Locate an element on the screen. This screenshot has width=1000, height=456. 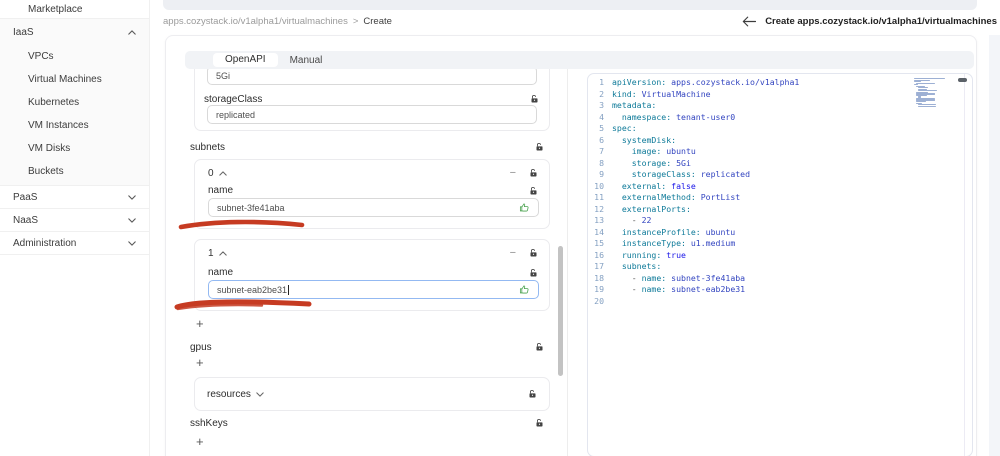
line-number: 20 is located at coordinates (599, 300).